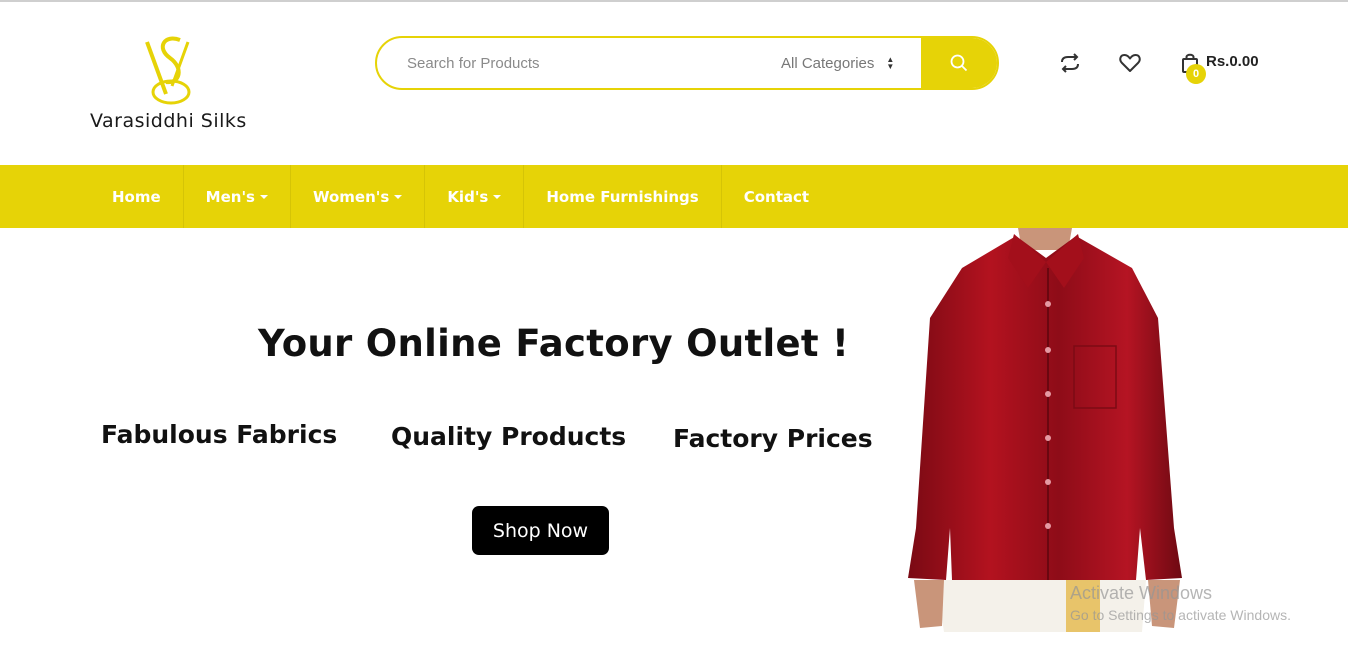 Image resolution: width=1348 pixels, height=657 pixels. What do you see at coordinates (828, 63) in the screenshot?
I see `category-select-label: All Categories` at bounding box center [828, 63].